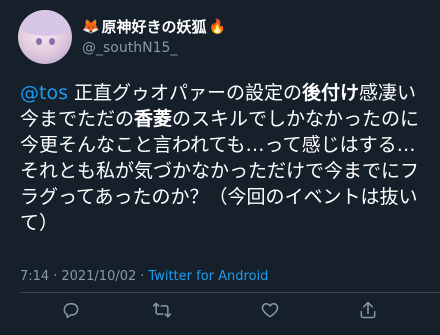 Image resolution: width=440 pixels, height=335 pixels. Describe the element at coordinates (45, 37) in the screenshot. I see `avatar` at that location.